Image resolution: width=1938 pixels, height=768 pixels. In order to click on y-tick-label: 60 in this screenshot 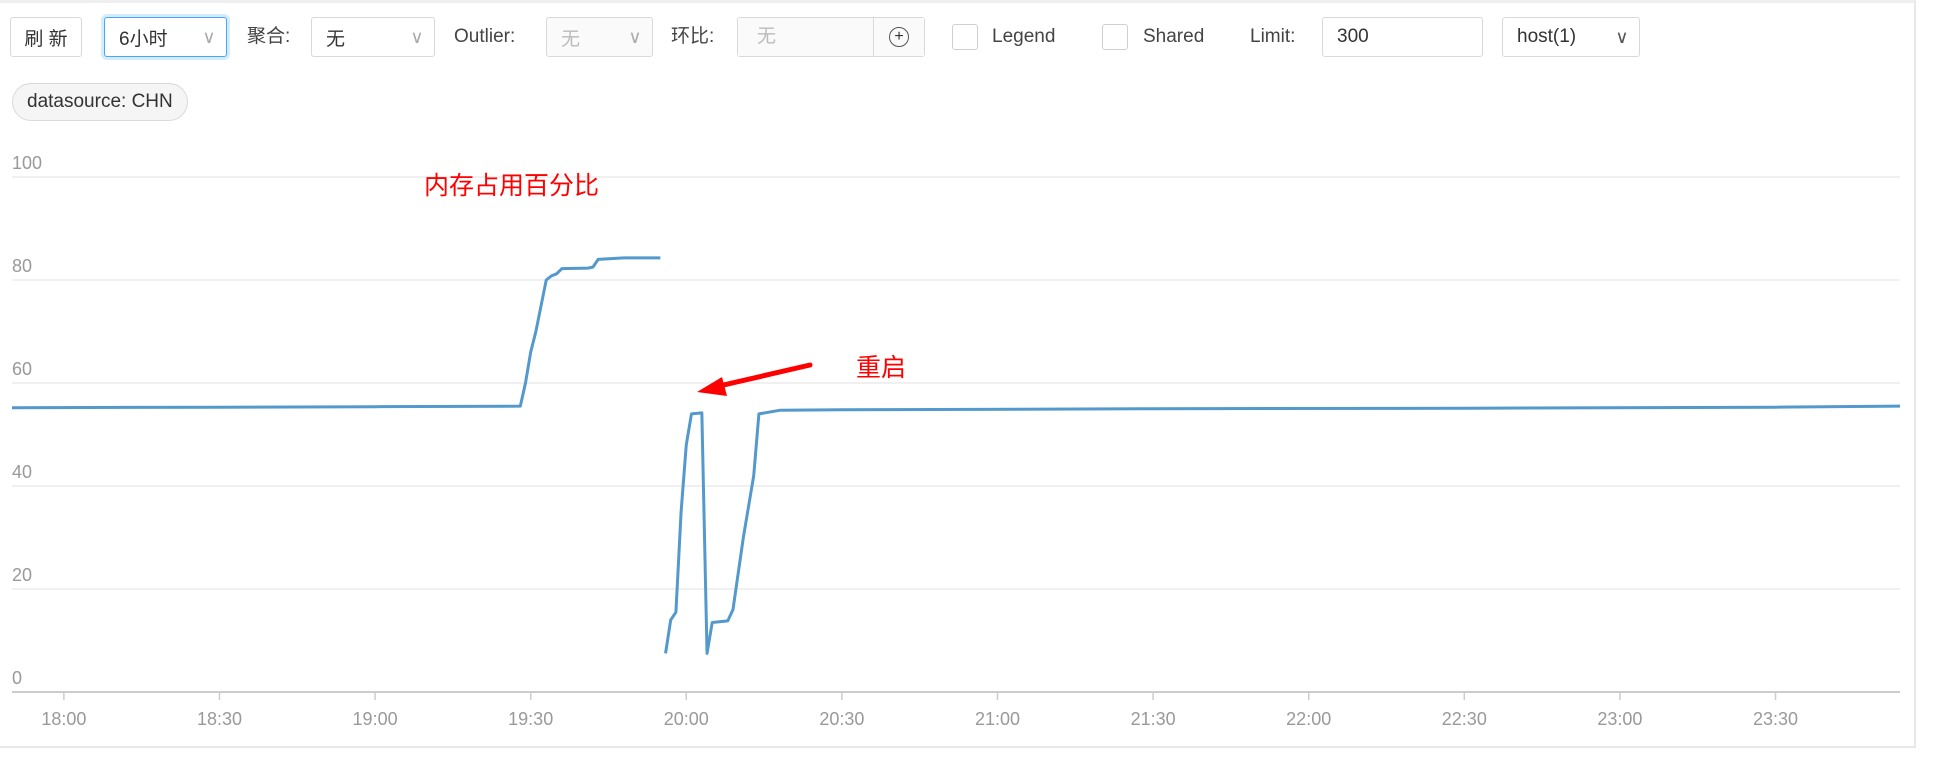, I will do `click(22, 369)`.